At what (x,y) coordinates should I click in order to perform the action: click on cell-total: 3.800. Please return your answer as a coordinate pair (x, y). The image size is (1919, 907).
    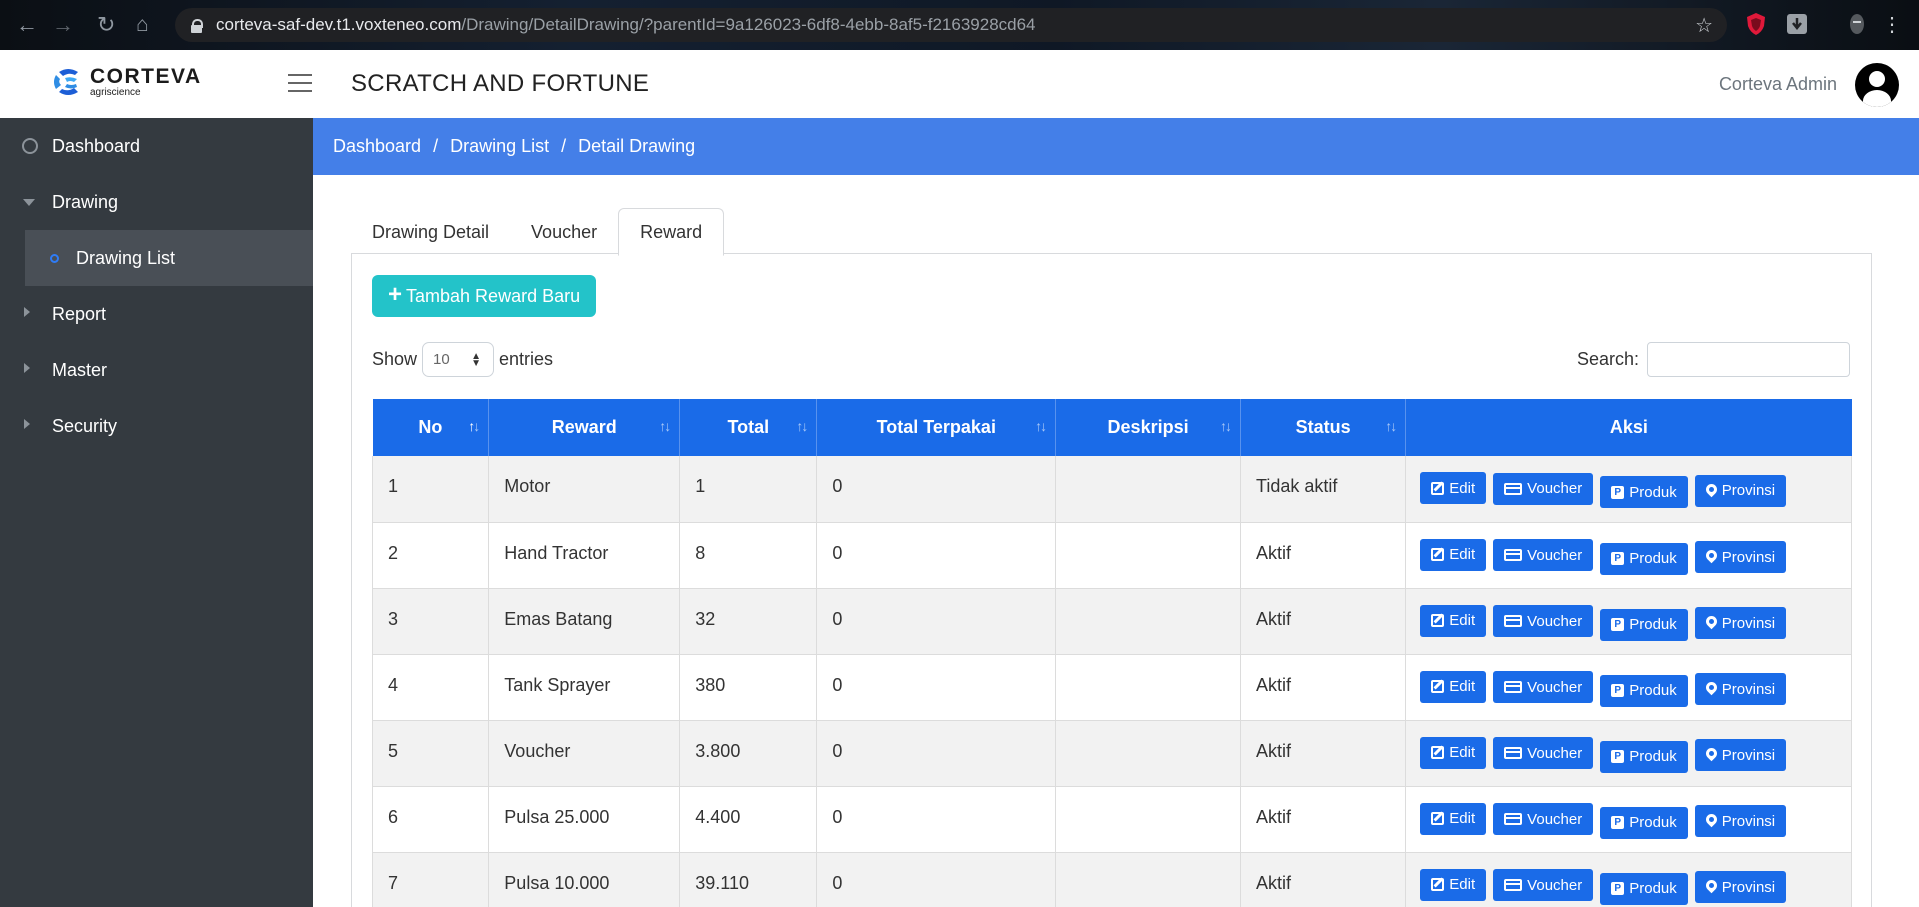
    Looking at the image, I should click on (748, 753).